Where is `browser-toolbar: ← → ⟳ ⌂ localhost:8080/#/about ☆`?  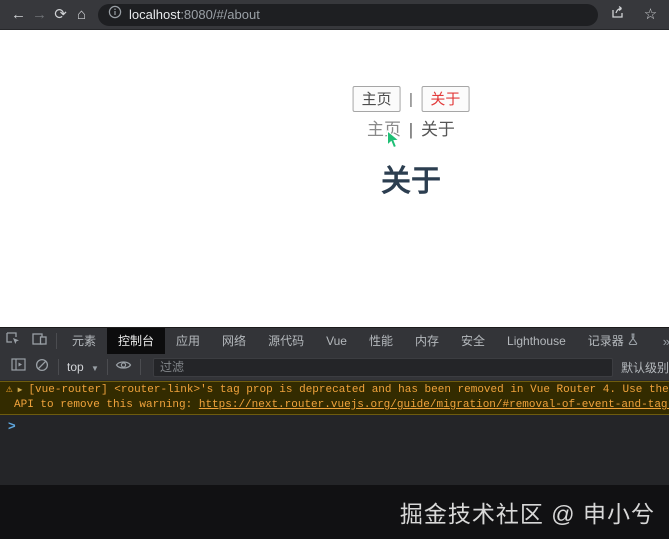 browser-toolbar: ← → ⟳ ⌂ localhost:8080/#/about ☆ is located at coordinates (334, 15).